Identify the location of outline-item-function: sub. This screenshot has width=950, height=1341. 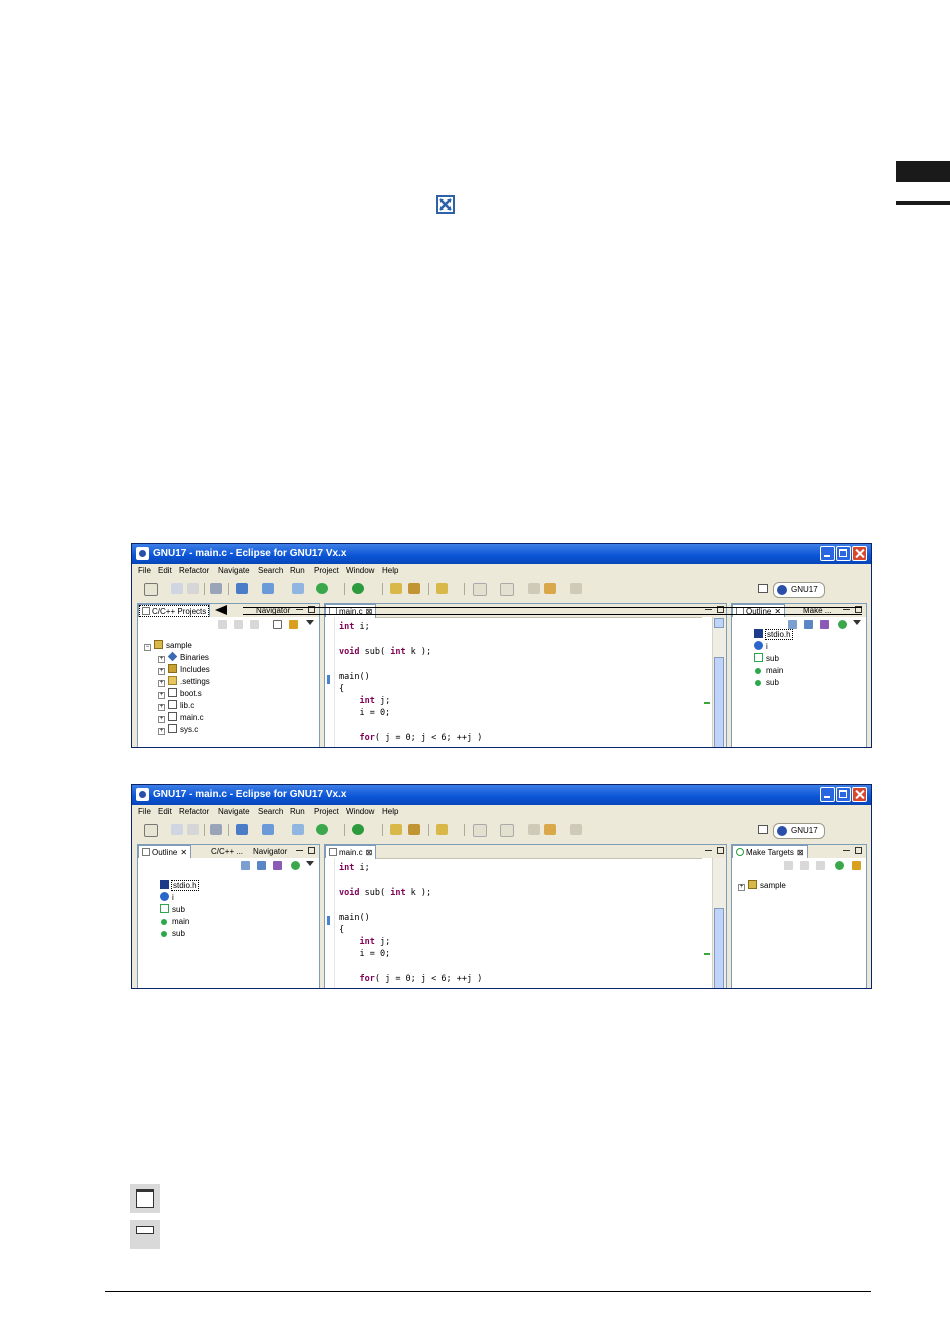
(172, 934).